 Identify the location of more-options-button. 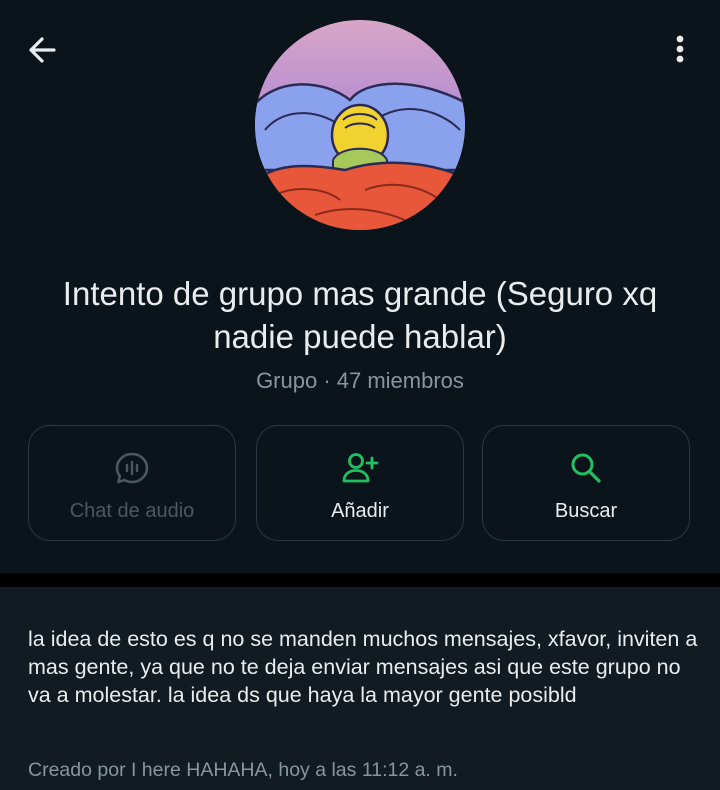
(680, 50).